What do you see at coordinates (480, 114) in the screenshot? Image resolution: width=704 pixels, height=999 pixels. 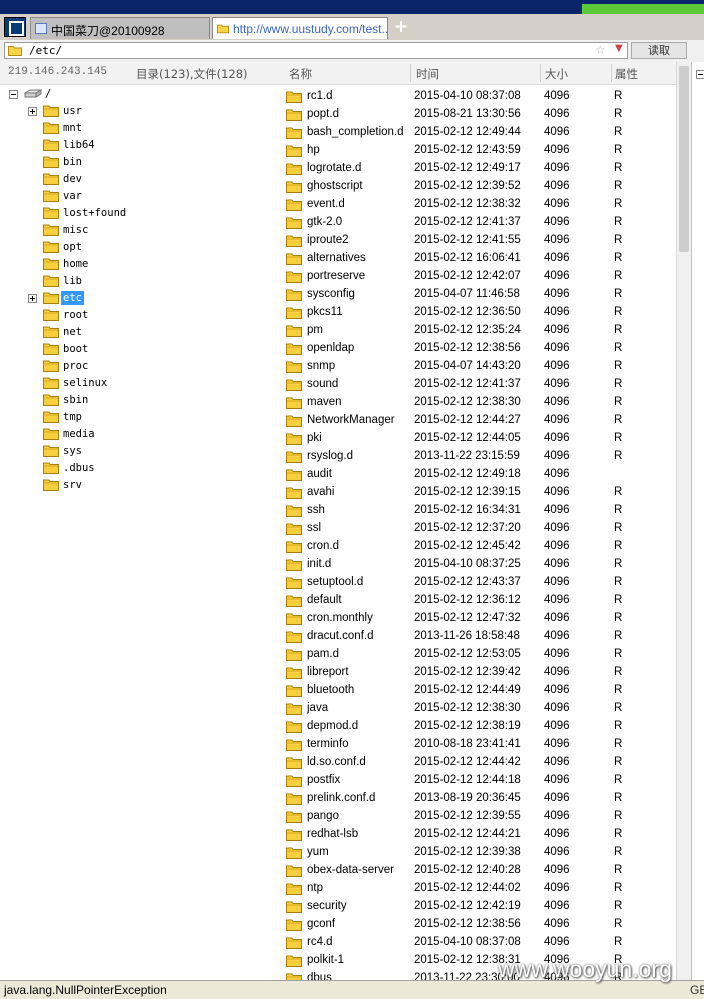 I see `file-row: popt.d 2015-08-21 13:30:56 4096 R` at bounding box center [480, 114].